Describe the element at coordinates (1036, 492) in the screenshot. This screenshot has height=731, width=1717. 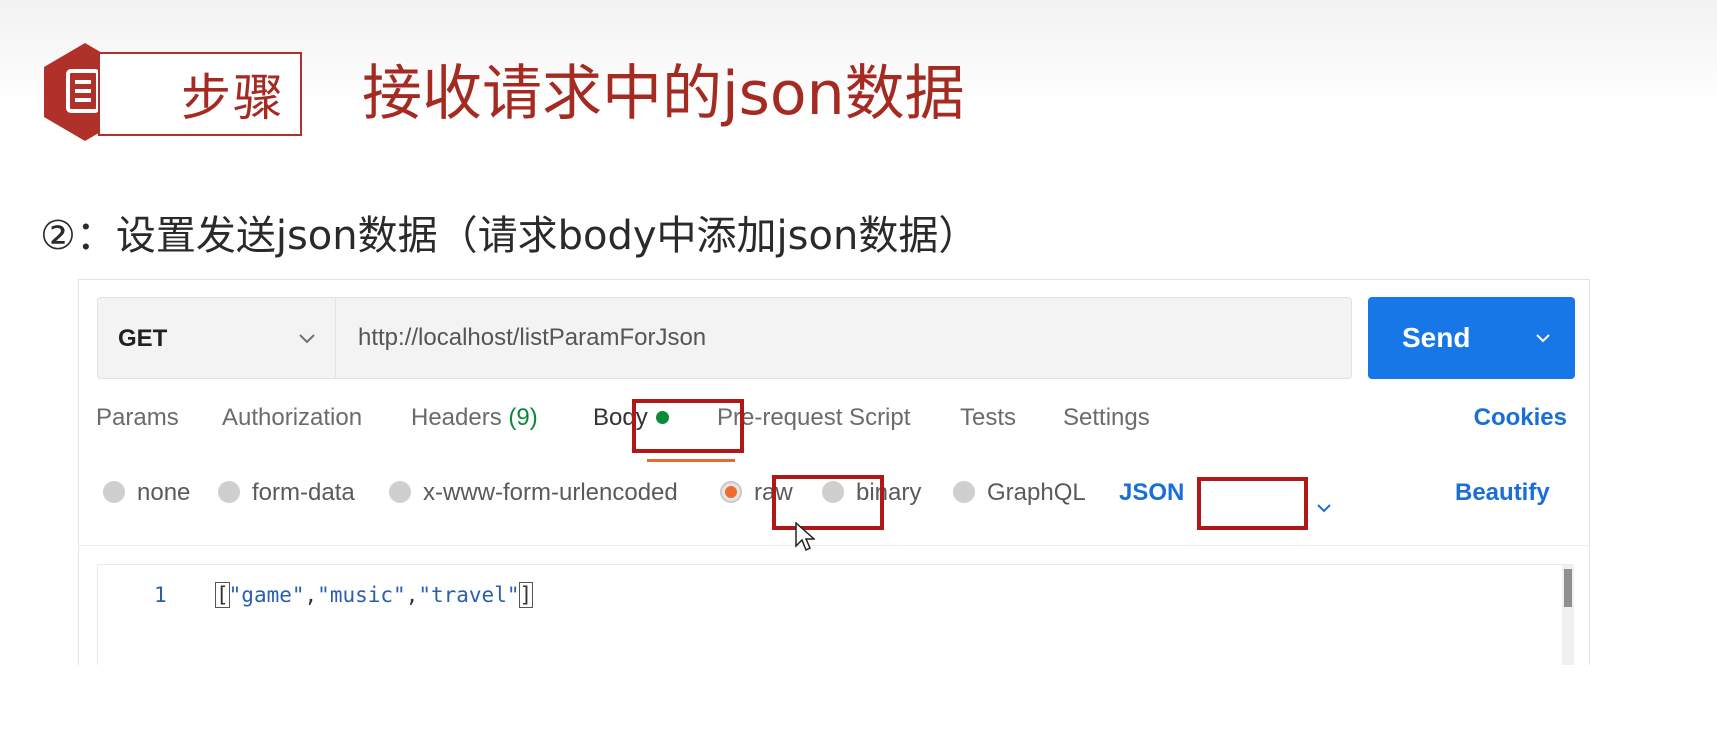
I see `body-type-label: GraphQL` at that location.